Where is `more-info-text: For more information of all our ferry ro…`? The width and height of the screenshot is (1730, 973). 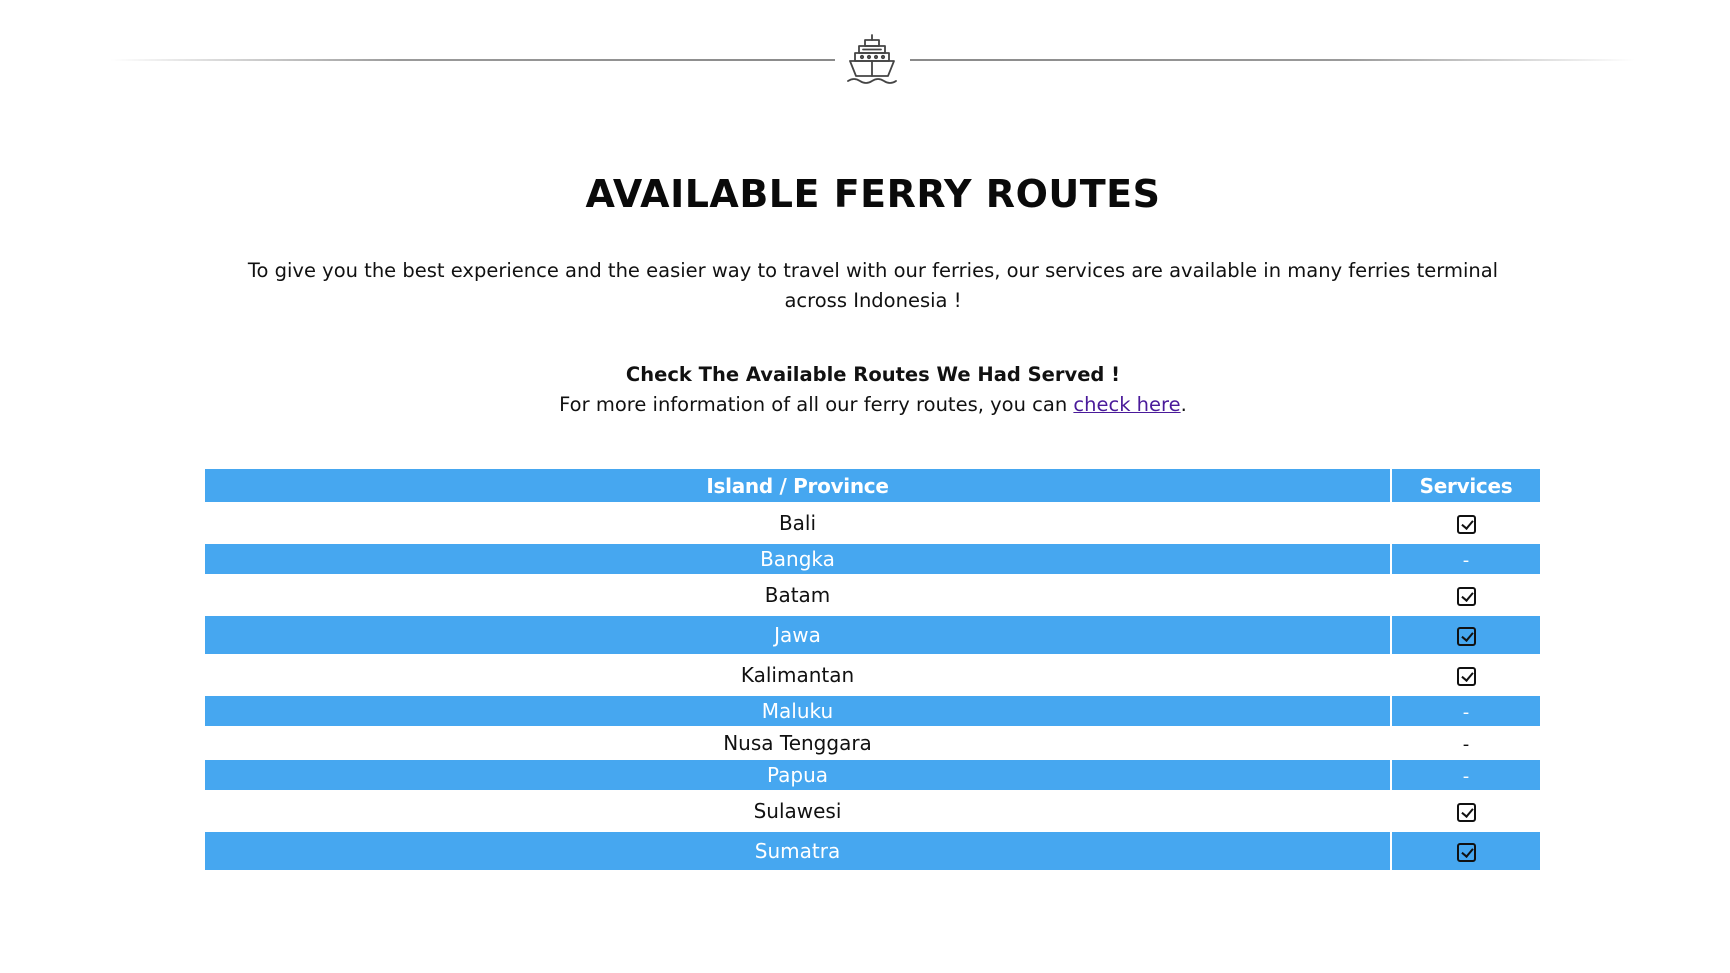
more-info-text: For more information of all our ferry ro… is located at coordinates (865, 404).